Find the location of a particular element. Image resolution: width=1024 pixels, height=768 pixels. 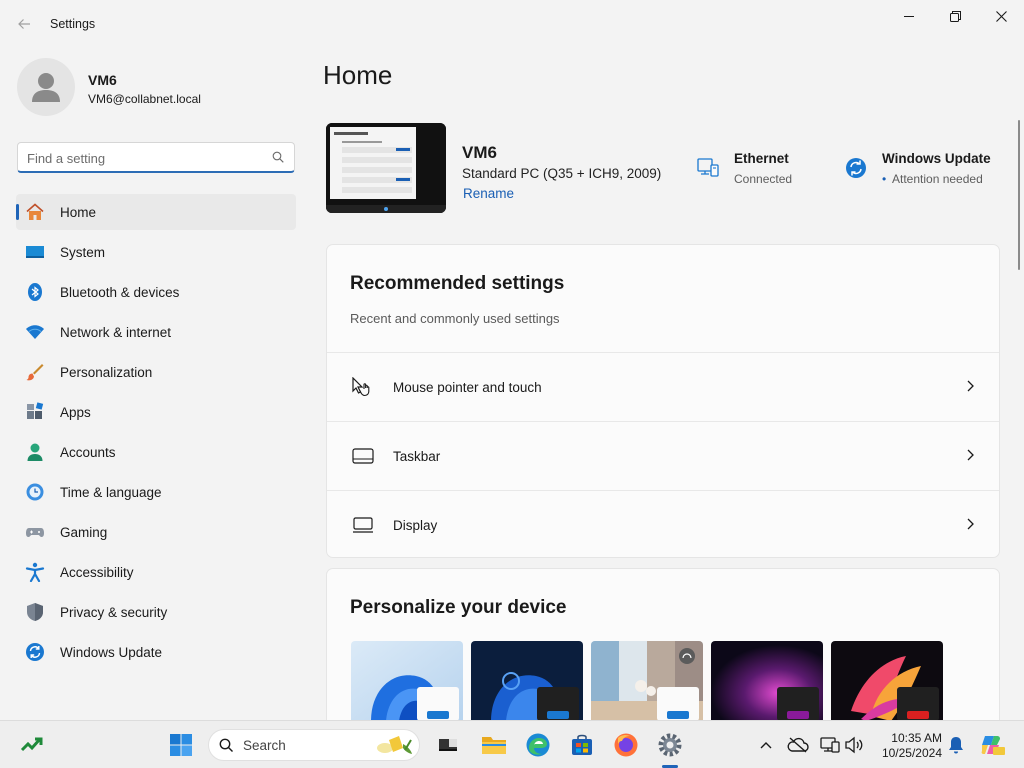

sidebar-item-time-language: Time & language is located at coordinates (156, 492).